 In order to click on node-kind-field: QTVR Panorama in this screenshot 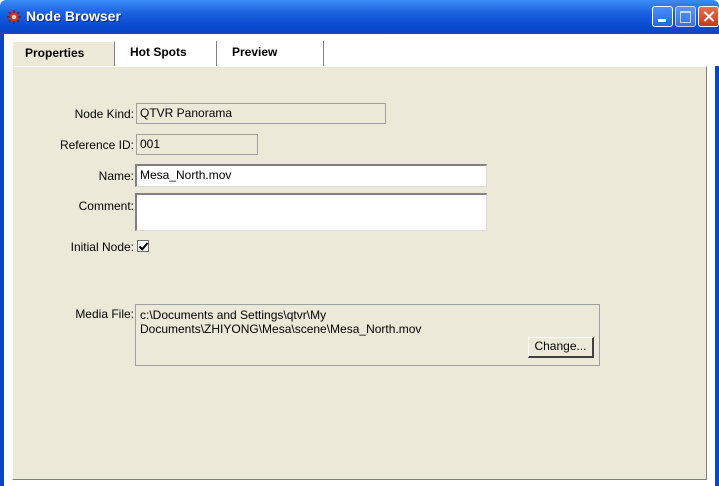, I will do `click(261, 113)`.